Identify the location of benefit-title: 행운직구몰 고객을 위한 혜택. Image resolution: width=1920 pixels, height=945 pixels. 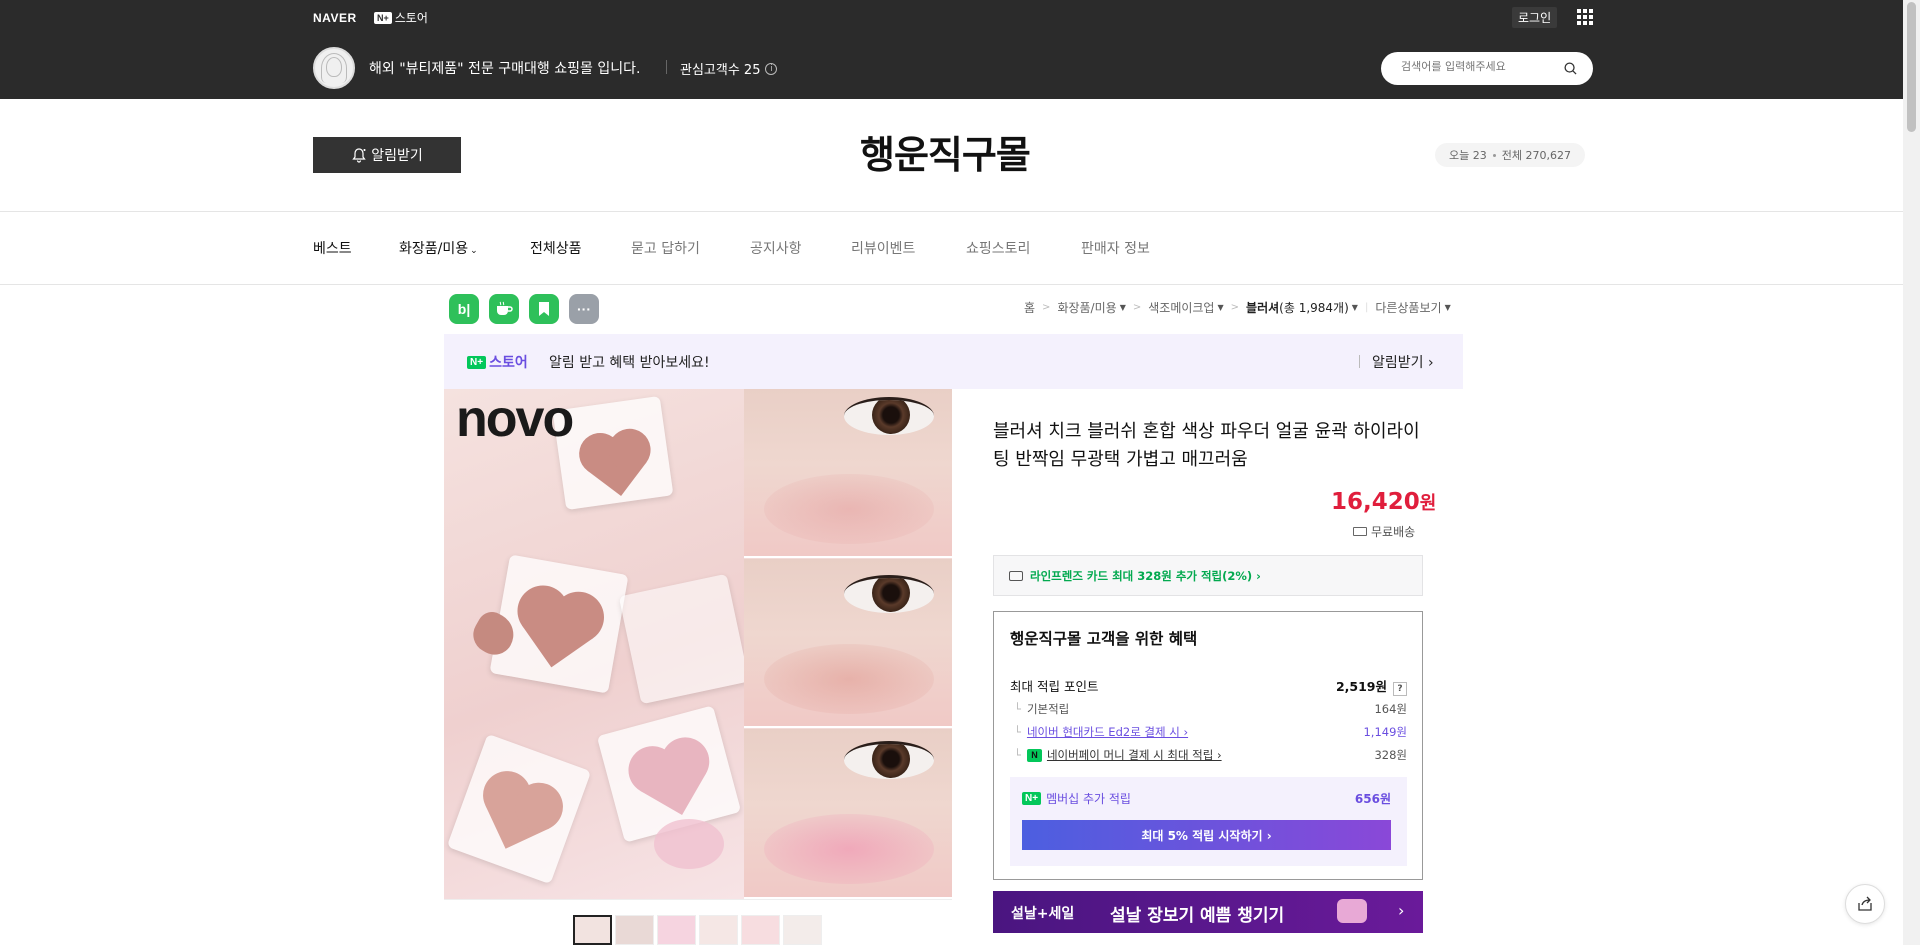
(1104, 639).